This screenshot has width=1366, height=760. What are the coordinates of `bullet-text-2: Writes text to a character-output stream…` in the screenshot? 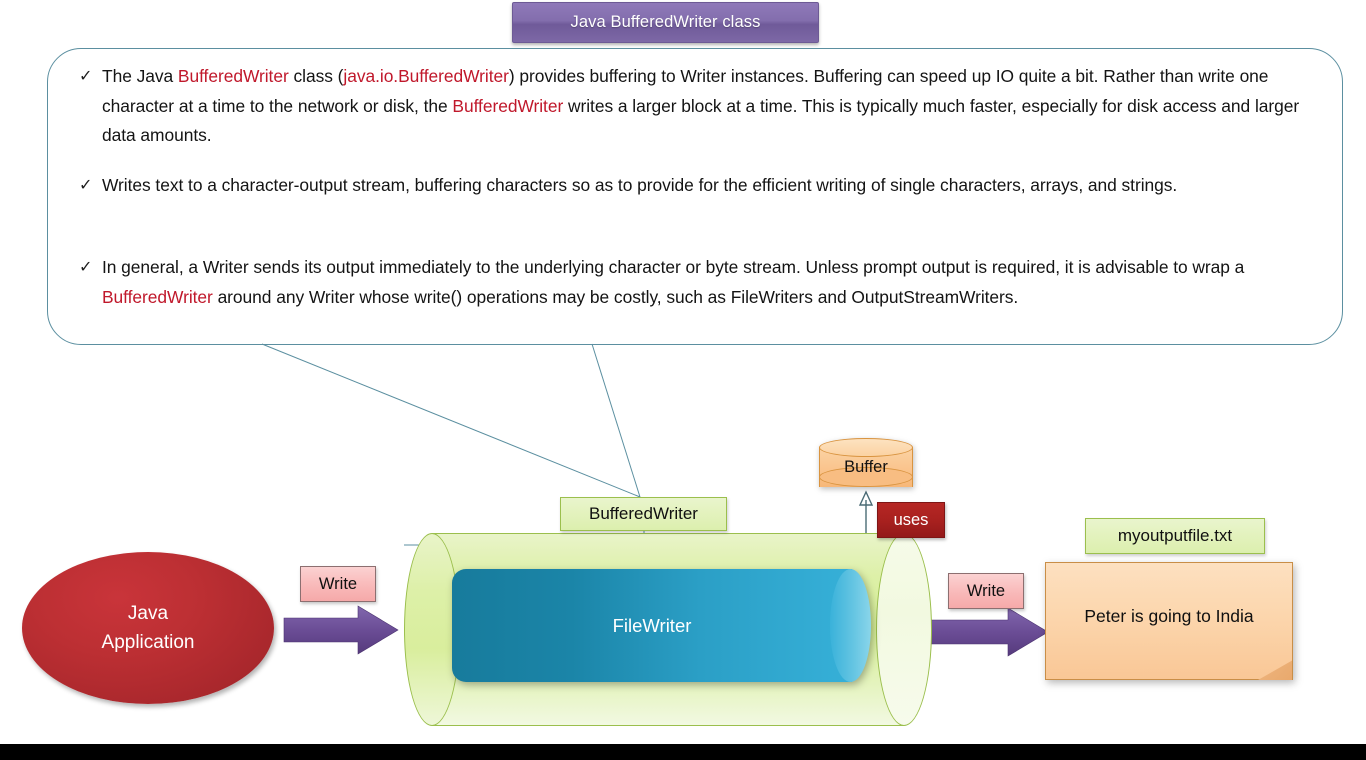 It's located at (639, 186).